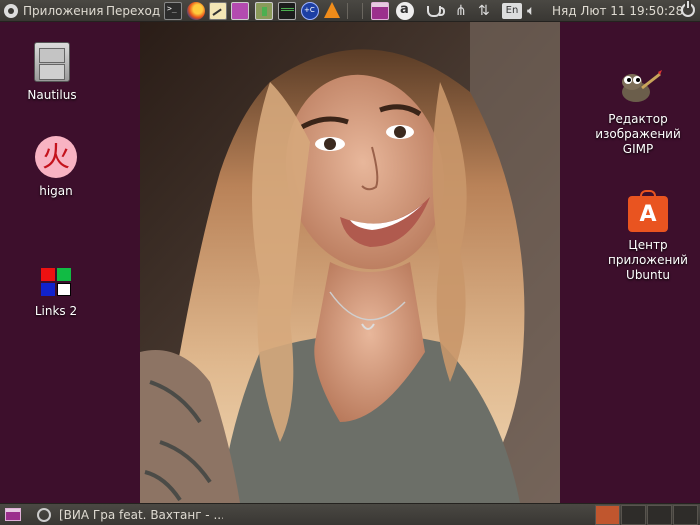 This screenshot has height=525, width=700. What do you see at coordinates (531, 11) in the screenshot?
I see `volume-icon: 🔈︎` at bounding box center [531, 11].